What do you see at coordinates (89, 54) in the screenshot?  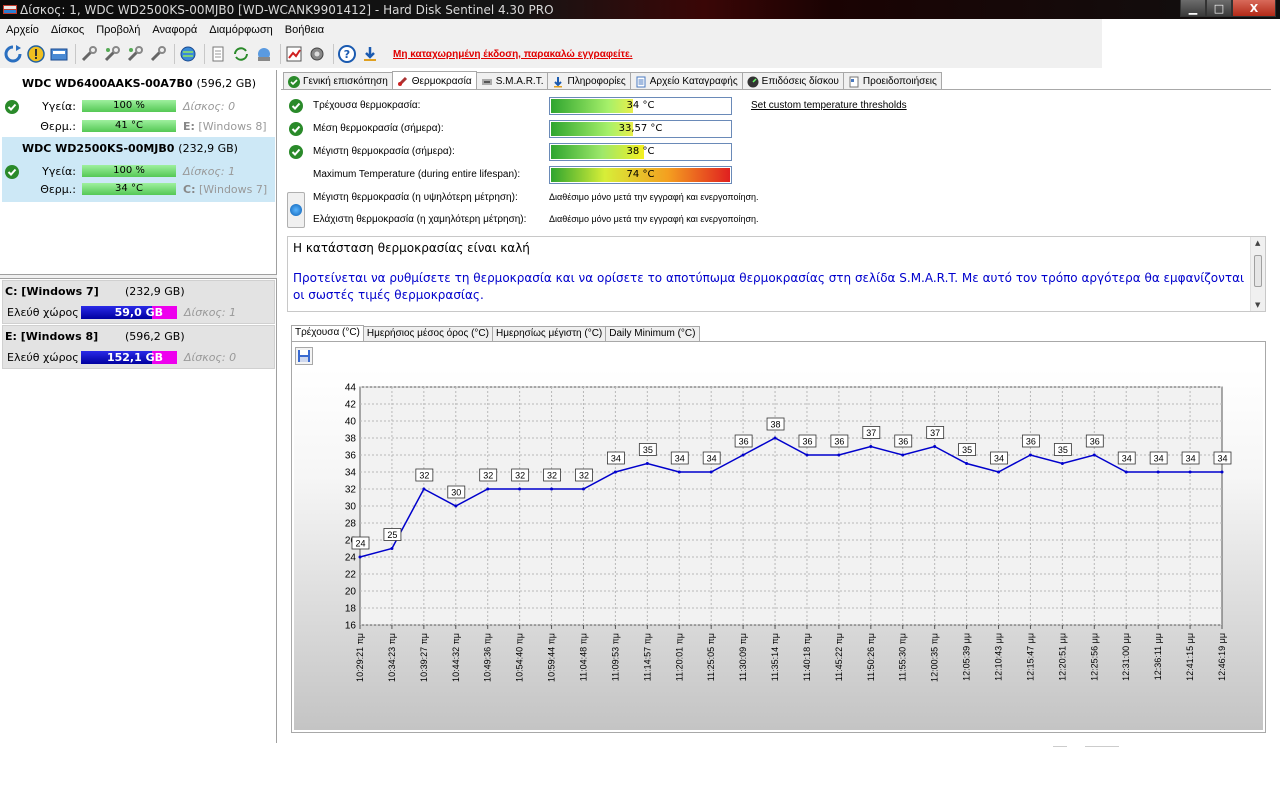 I see `tool1-icon` at bounding box center [89, 54].